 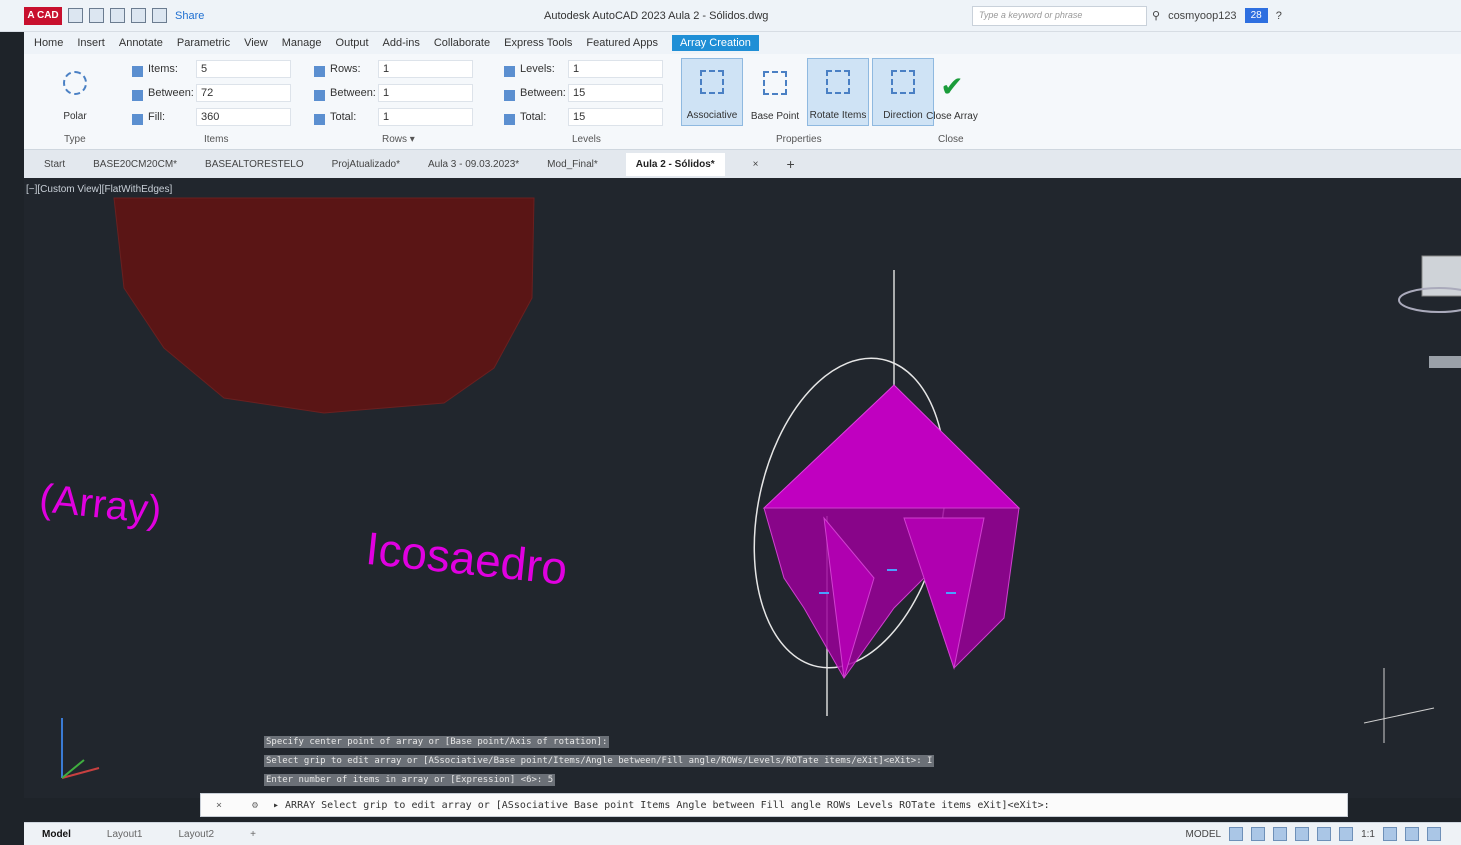 What do you see at coordinates (838, 92) in the screenshot?
I see `rotate-items-button: Rotate Items` at bounding box center [838, 92].